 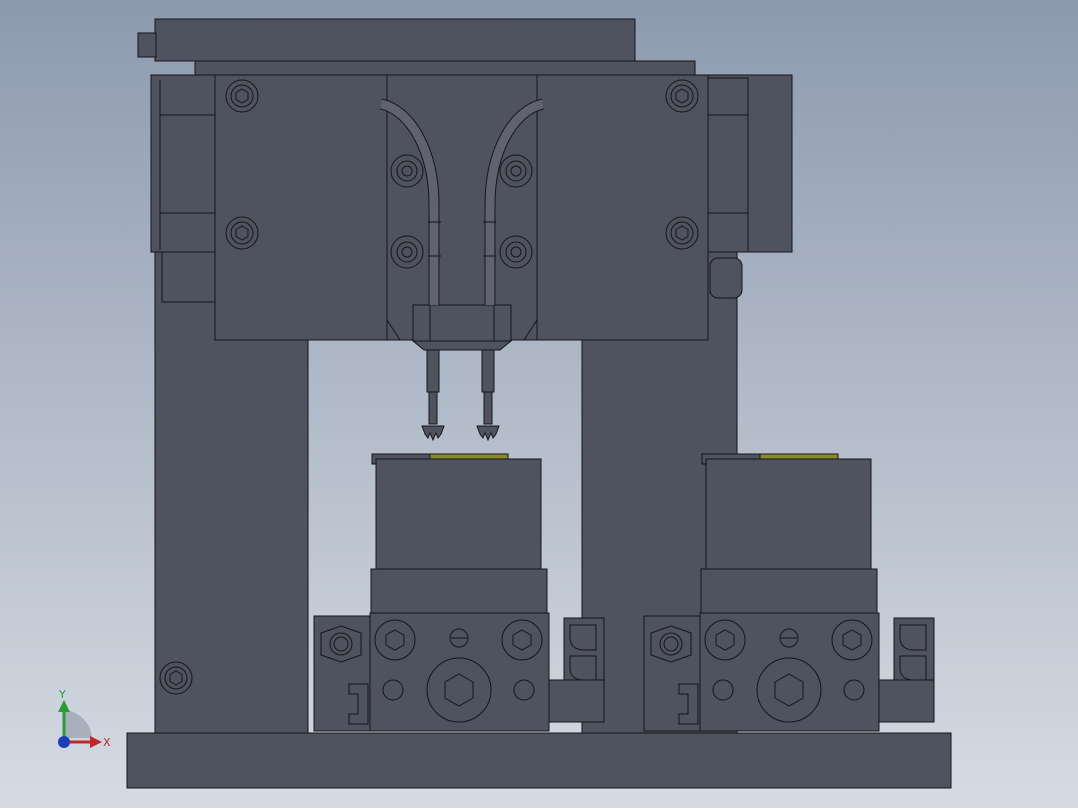 I want to click on station-right-right-bracket, so click(x=906, y=701).